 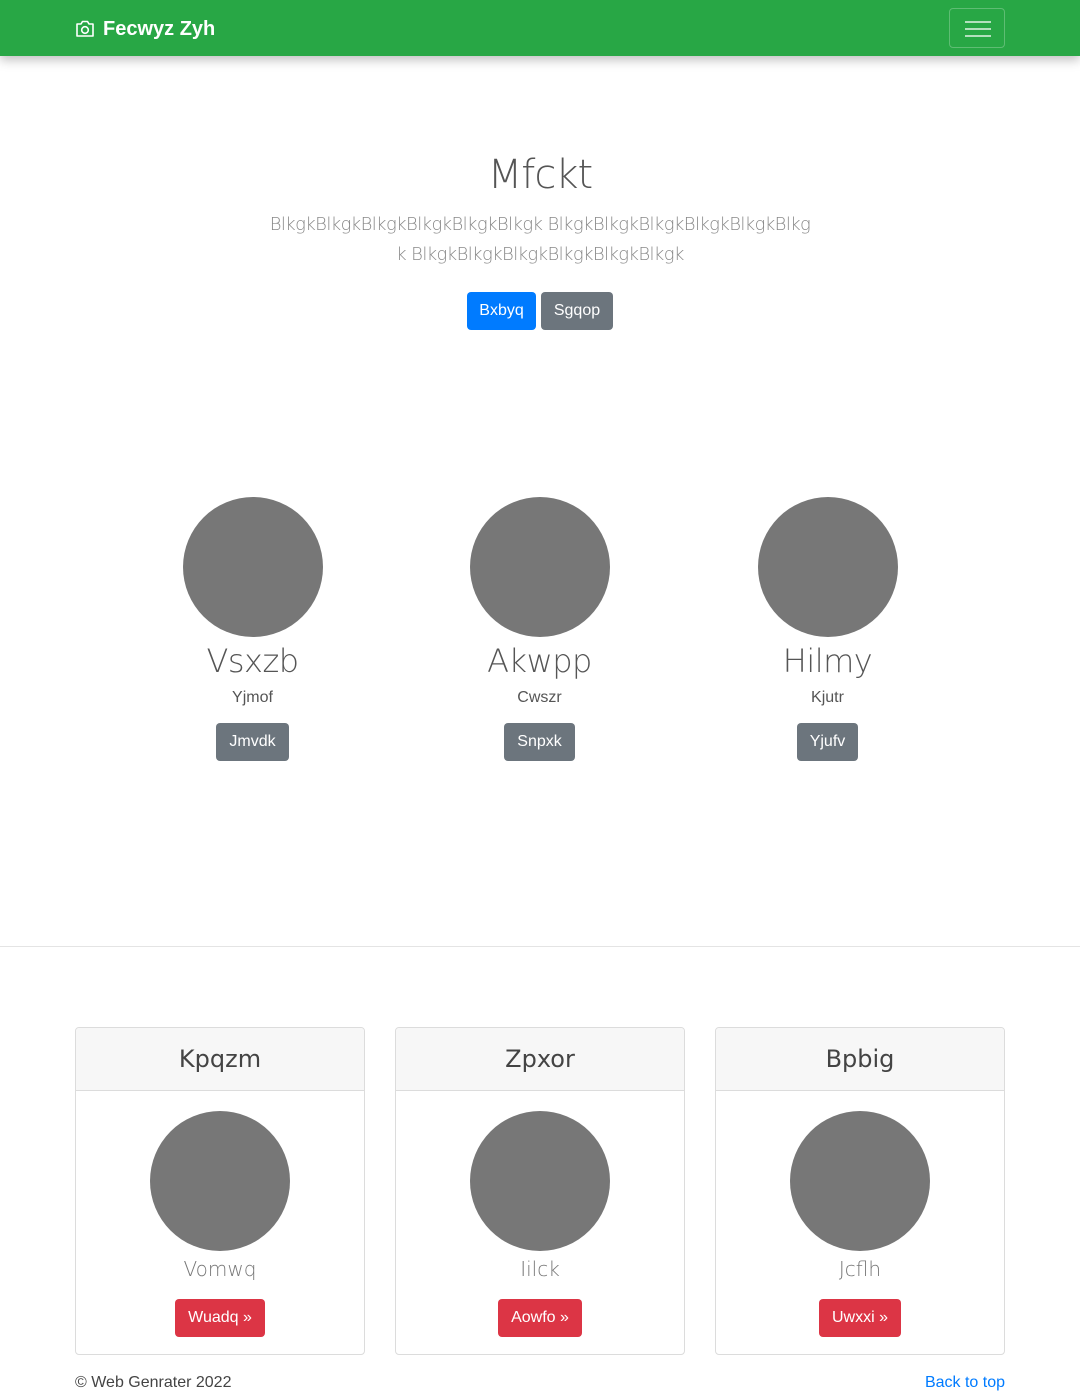 What do you see at coordinates (252, 661) in the screenshot?
I see `person-name: Vsxzb` at bounding box center [252, 661].